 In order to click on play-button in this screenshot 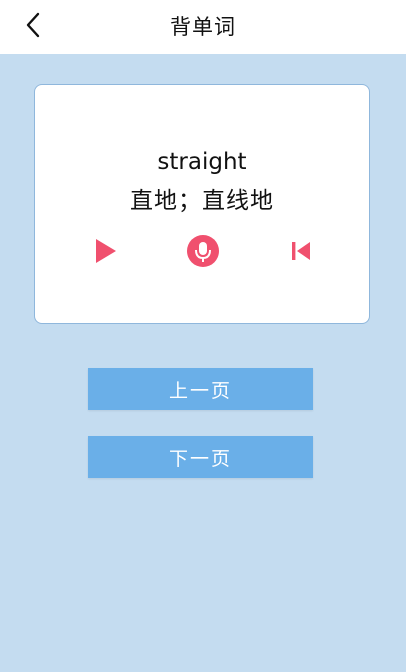, I will do `click(105, 251)`.